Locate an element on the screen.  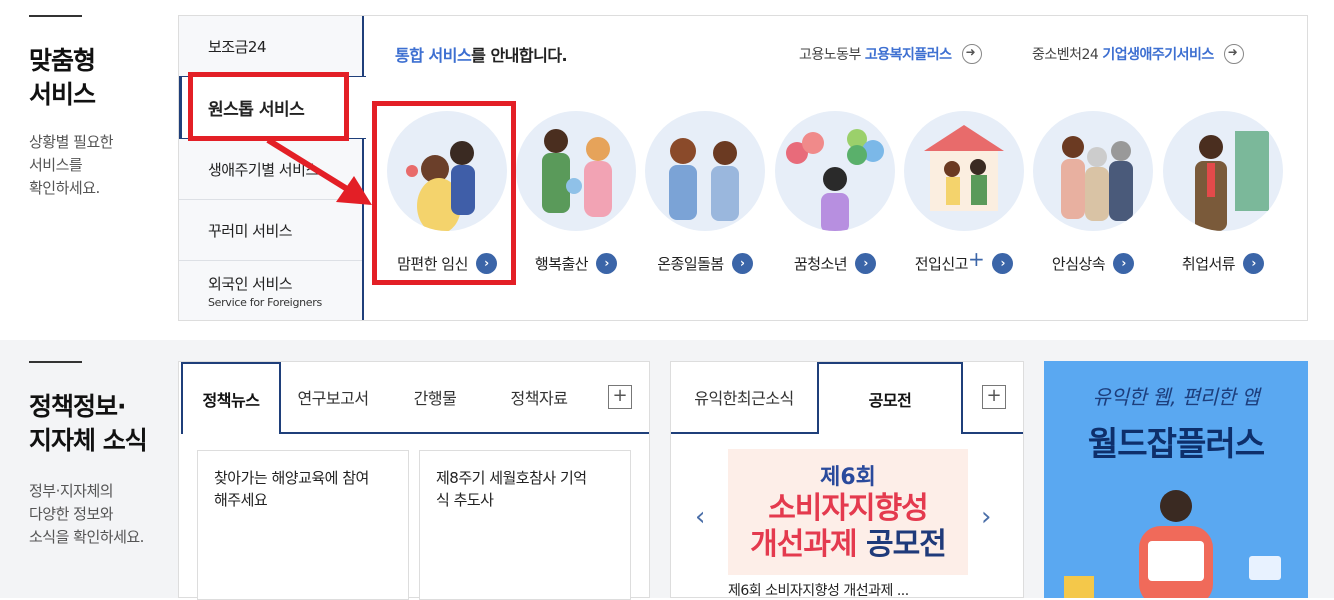
tab-policy-news: 정책뉴스 is located at coordinates (231, 398).